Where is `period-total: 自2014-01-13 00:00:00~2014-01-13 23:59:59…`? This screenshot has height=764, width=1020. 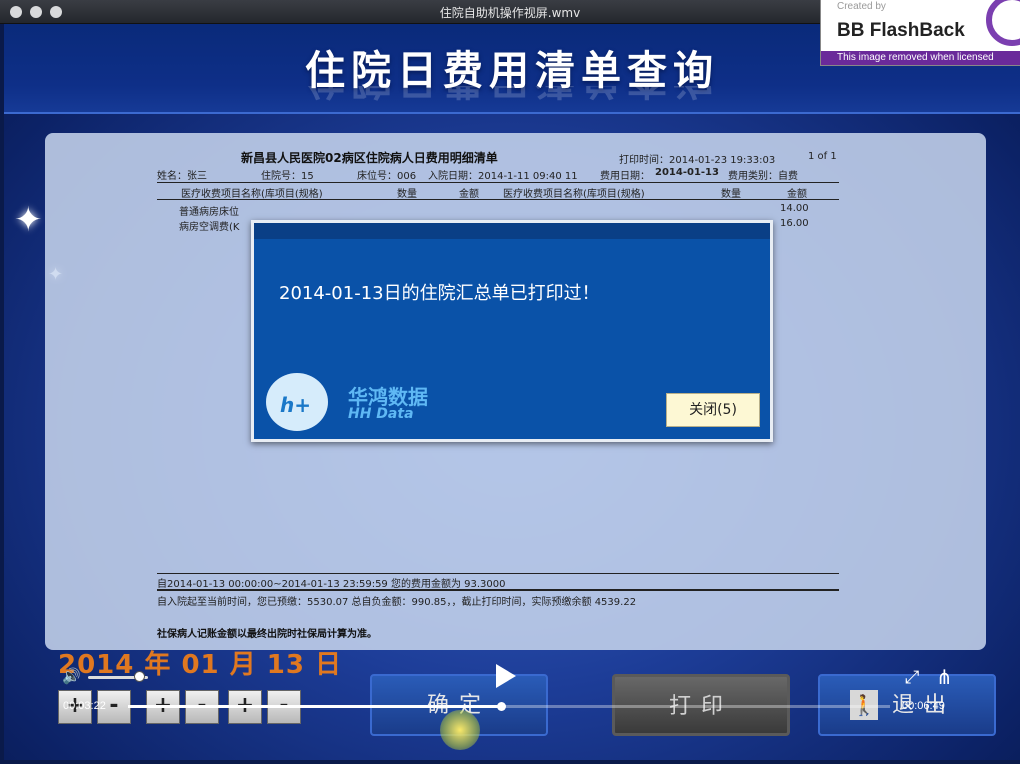 period-total: 自2014-01-13 00:00:00~2014-01-13 23:59:59… is located at coordinates (331, 584).